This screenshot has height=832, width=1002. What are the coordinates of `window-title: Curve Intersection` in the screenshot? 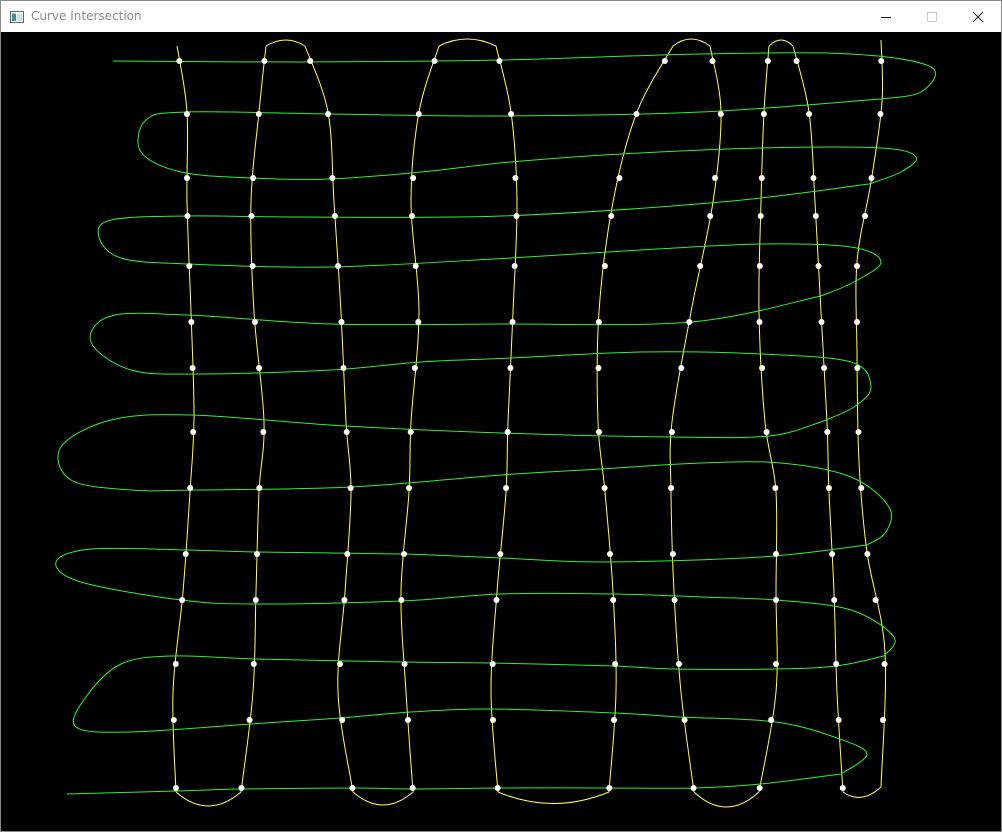 It's located at (86, 16).